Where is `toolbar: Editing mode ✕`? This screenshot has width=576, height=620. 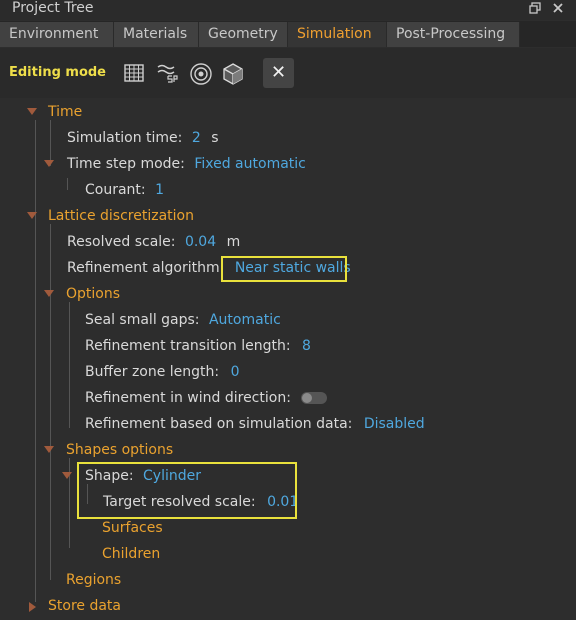
toolbar: Editing mode ✕ is located at coordinates (288, 73).